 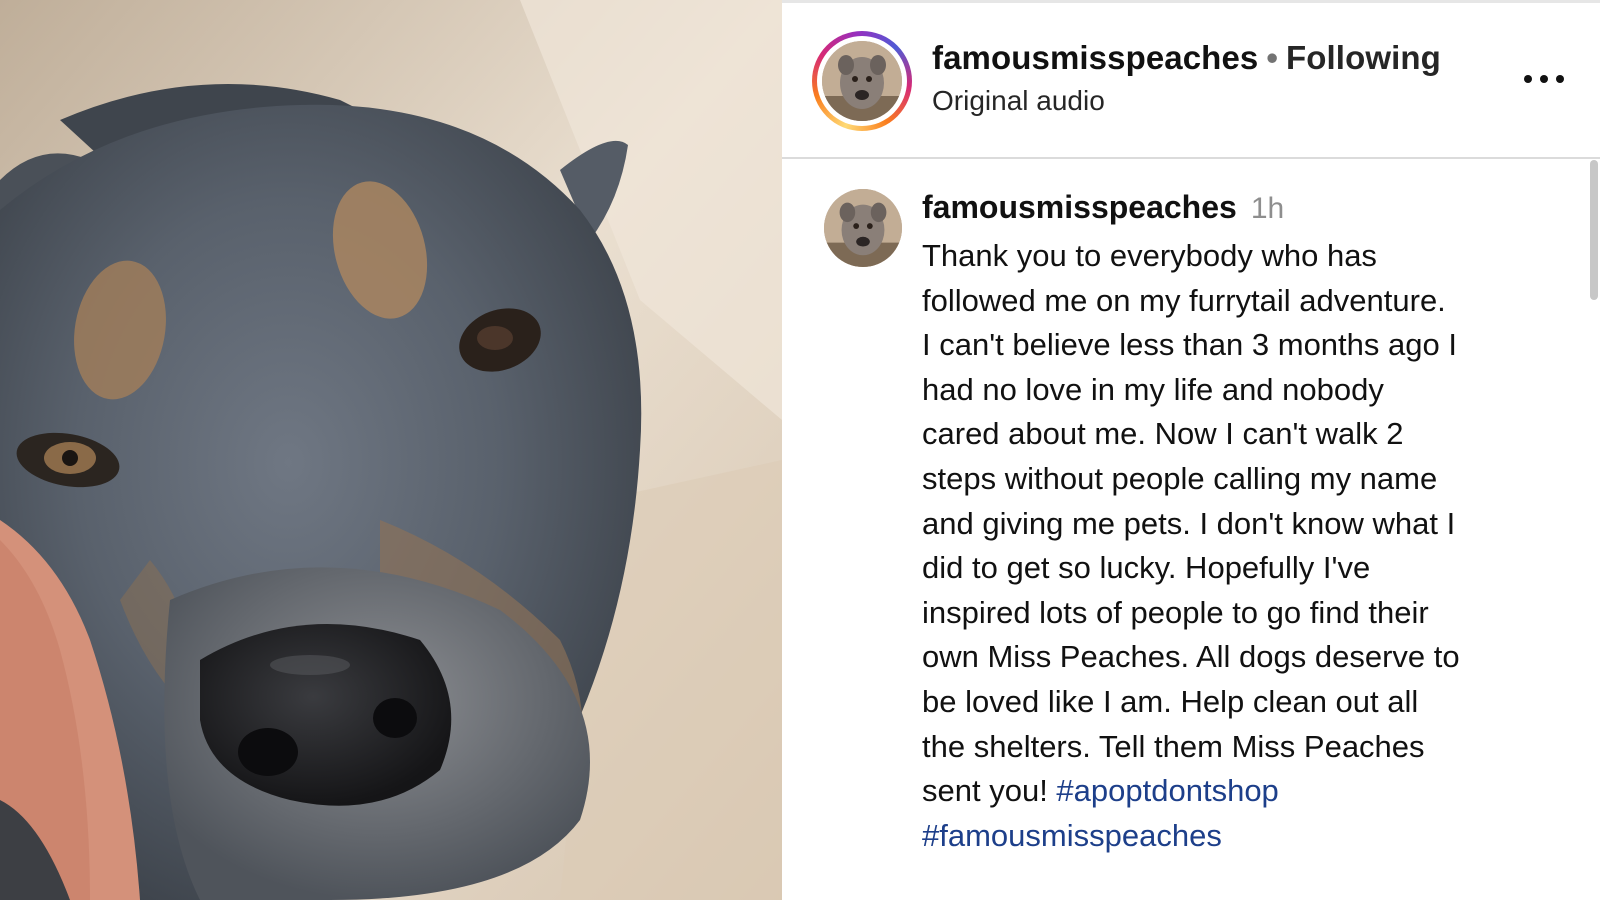 What do you see at coordinates (1175, 612) in the screenshot?
I see `caption-line: inspired lots of people to go find their` at bounding box center [1175, 612].